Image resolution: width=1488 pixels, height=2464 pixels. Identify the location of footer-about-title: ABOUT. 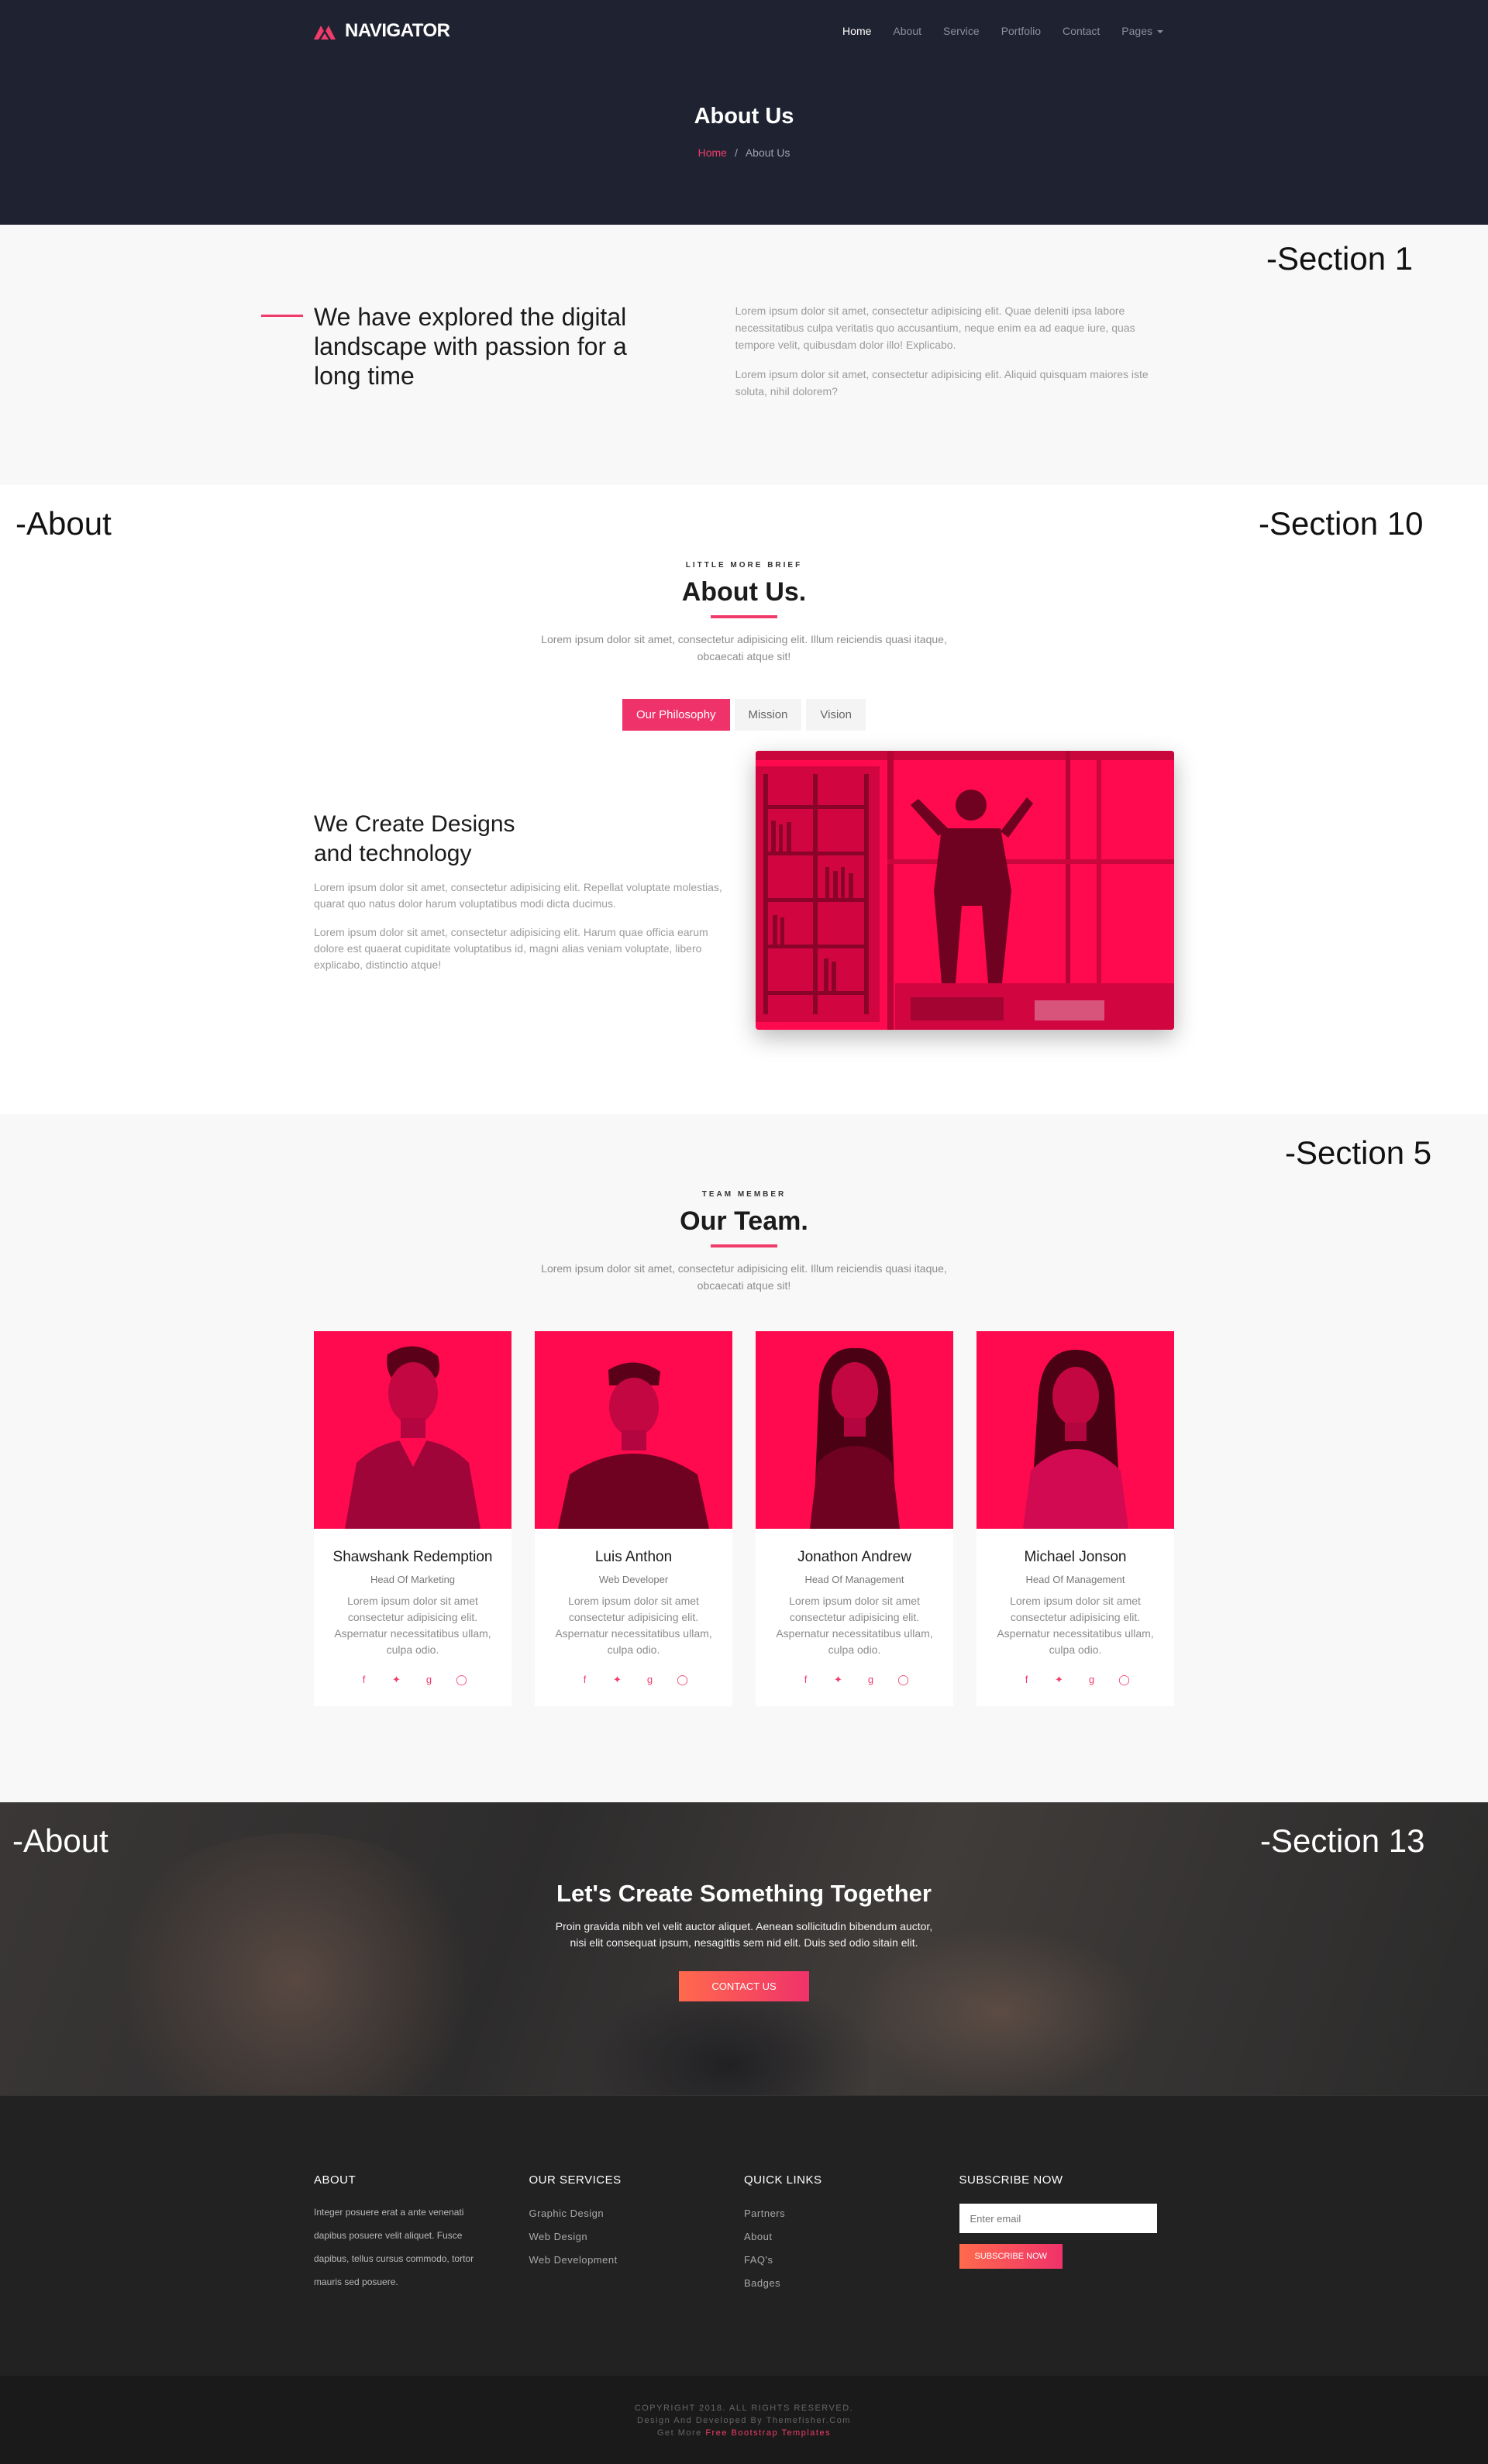
(335, 2180).